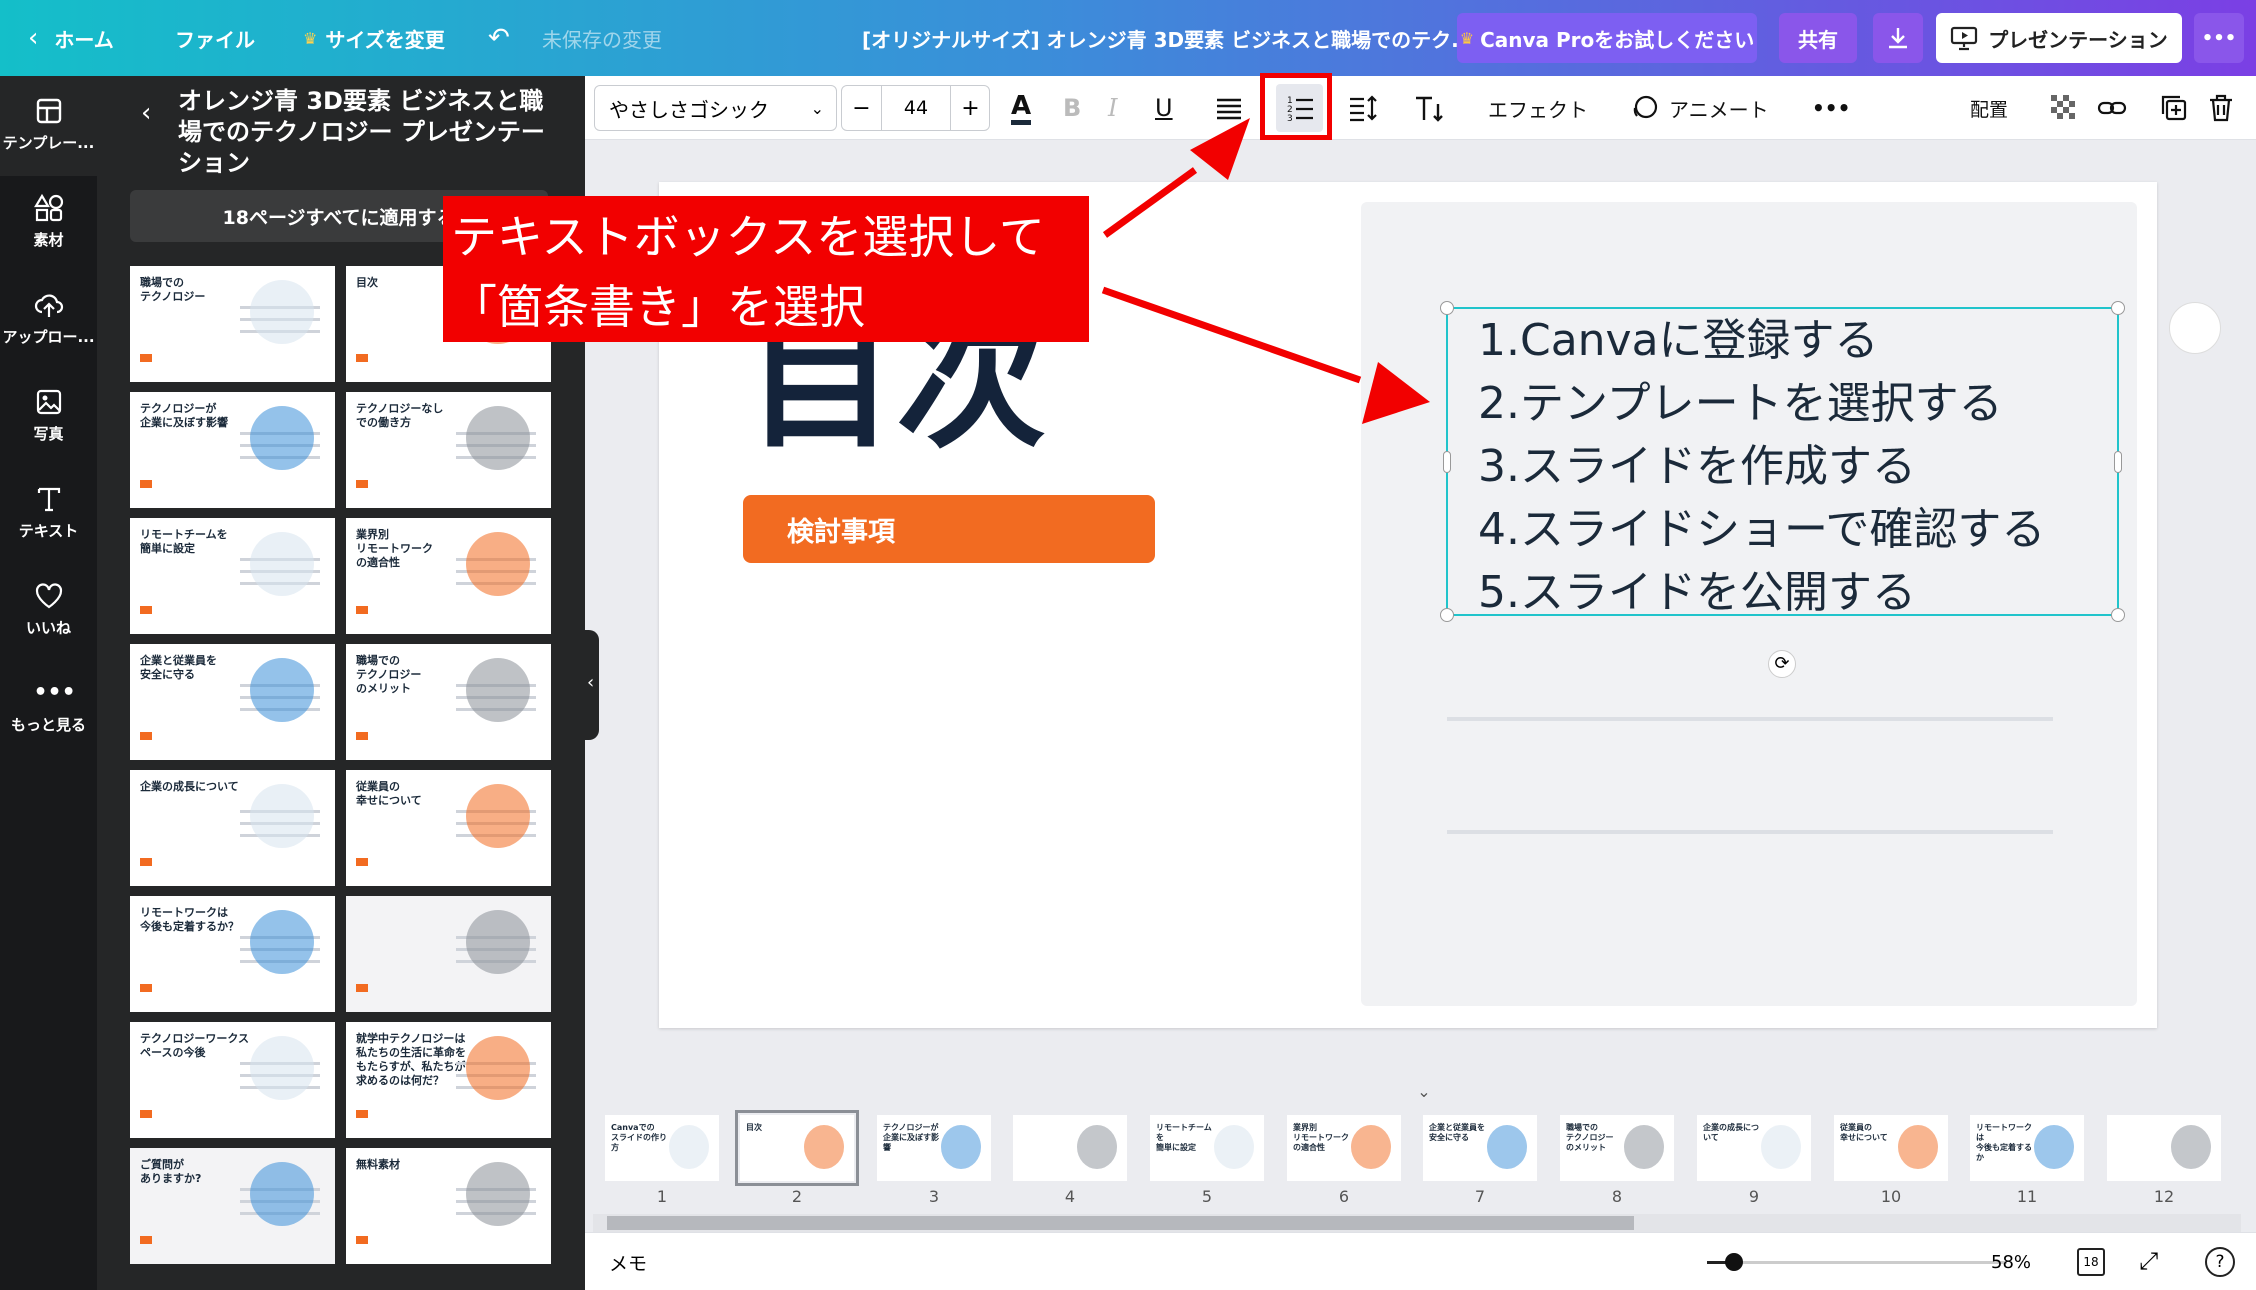 The image size is (2256, 1290). I want to click on chevron-down-icon: ⌄, so click(1424, 1091).